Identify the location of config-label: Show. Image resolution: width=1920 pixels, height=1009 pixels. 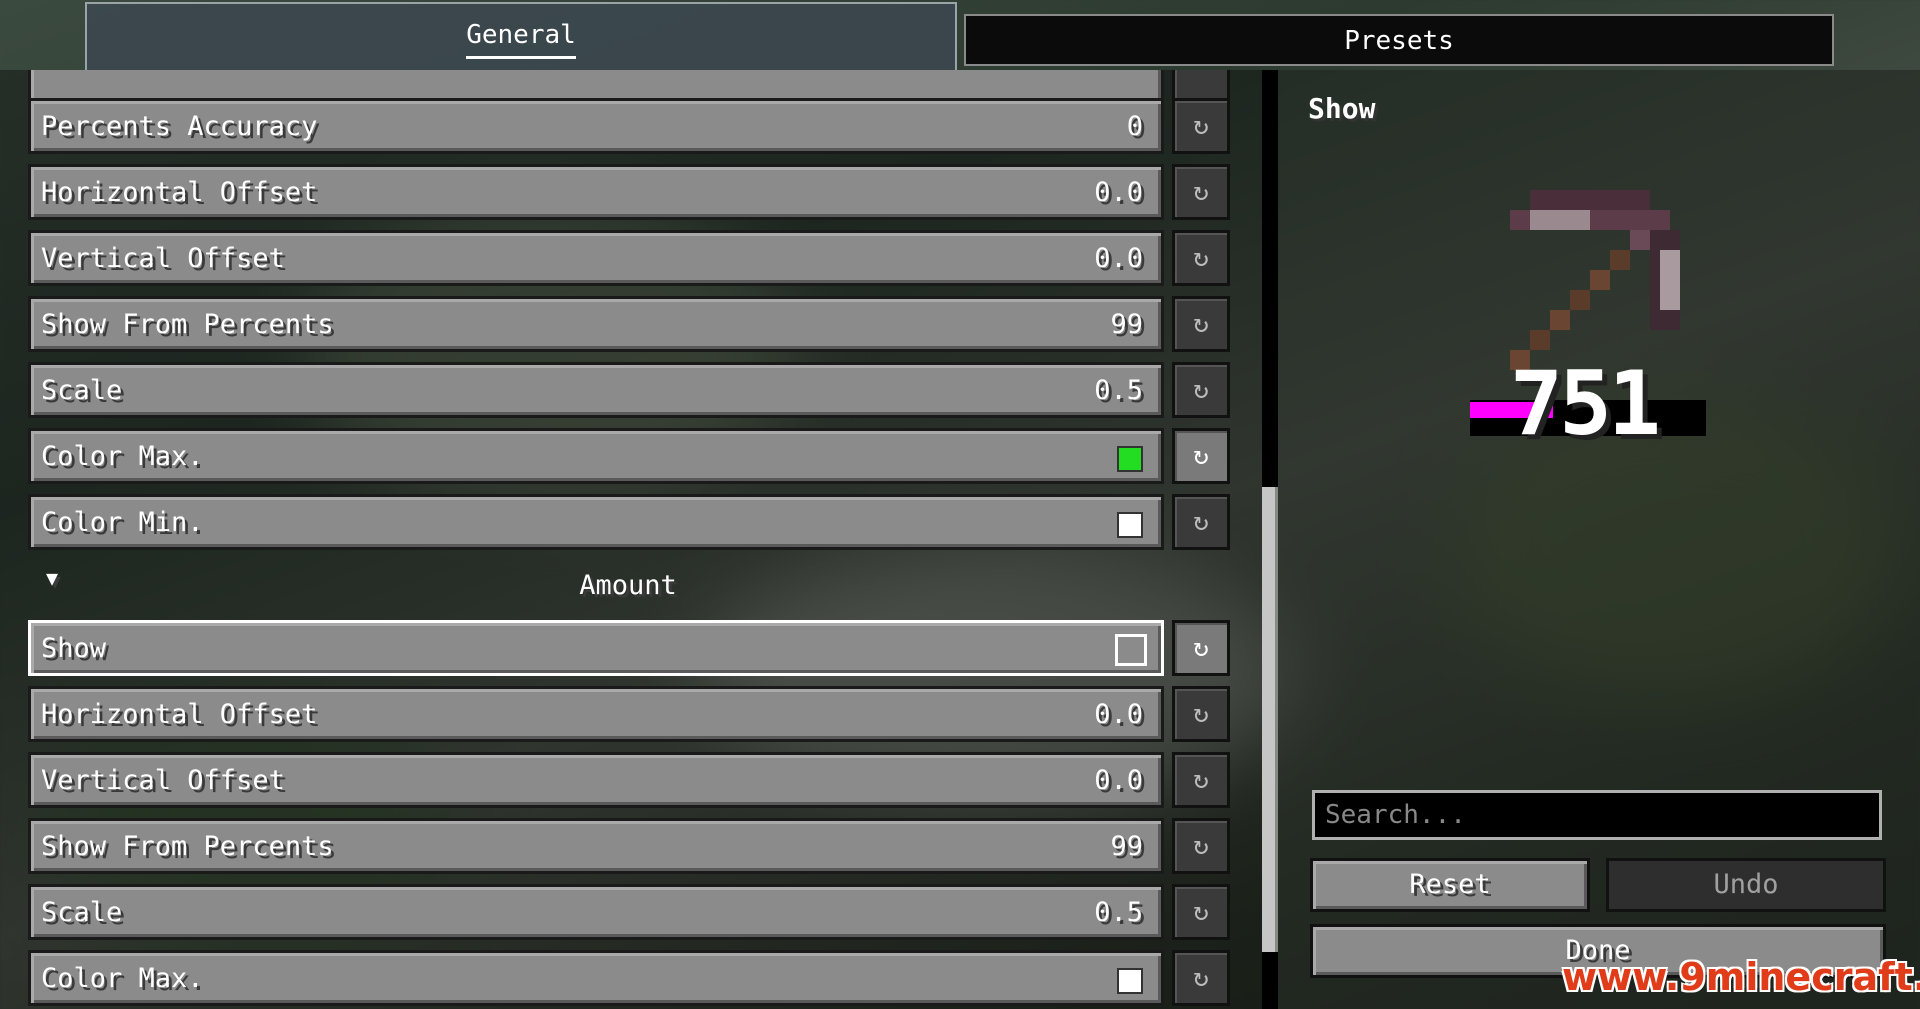
(74, 648).